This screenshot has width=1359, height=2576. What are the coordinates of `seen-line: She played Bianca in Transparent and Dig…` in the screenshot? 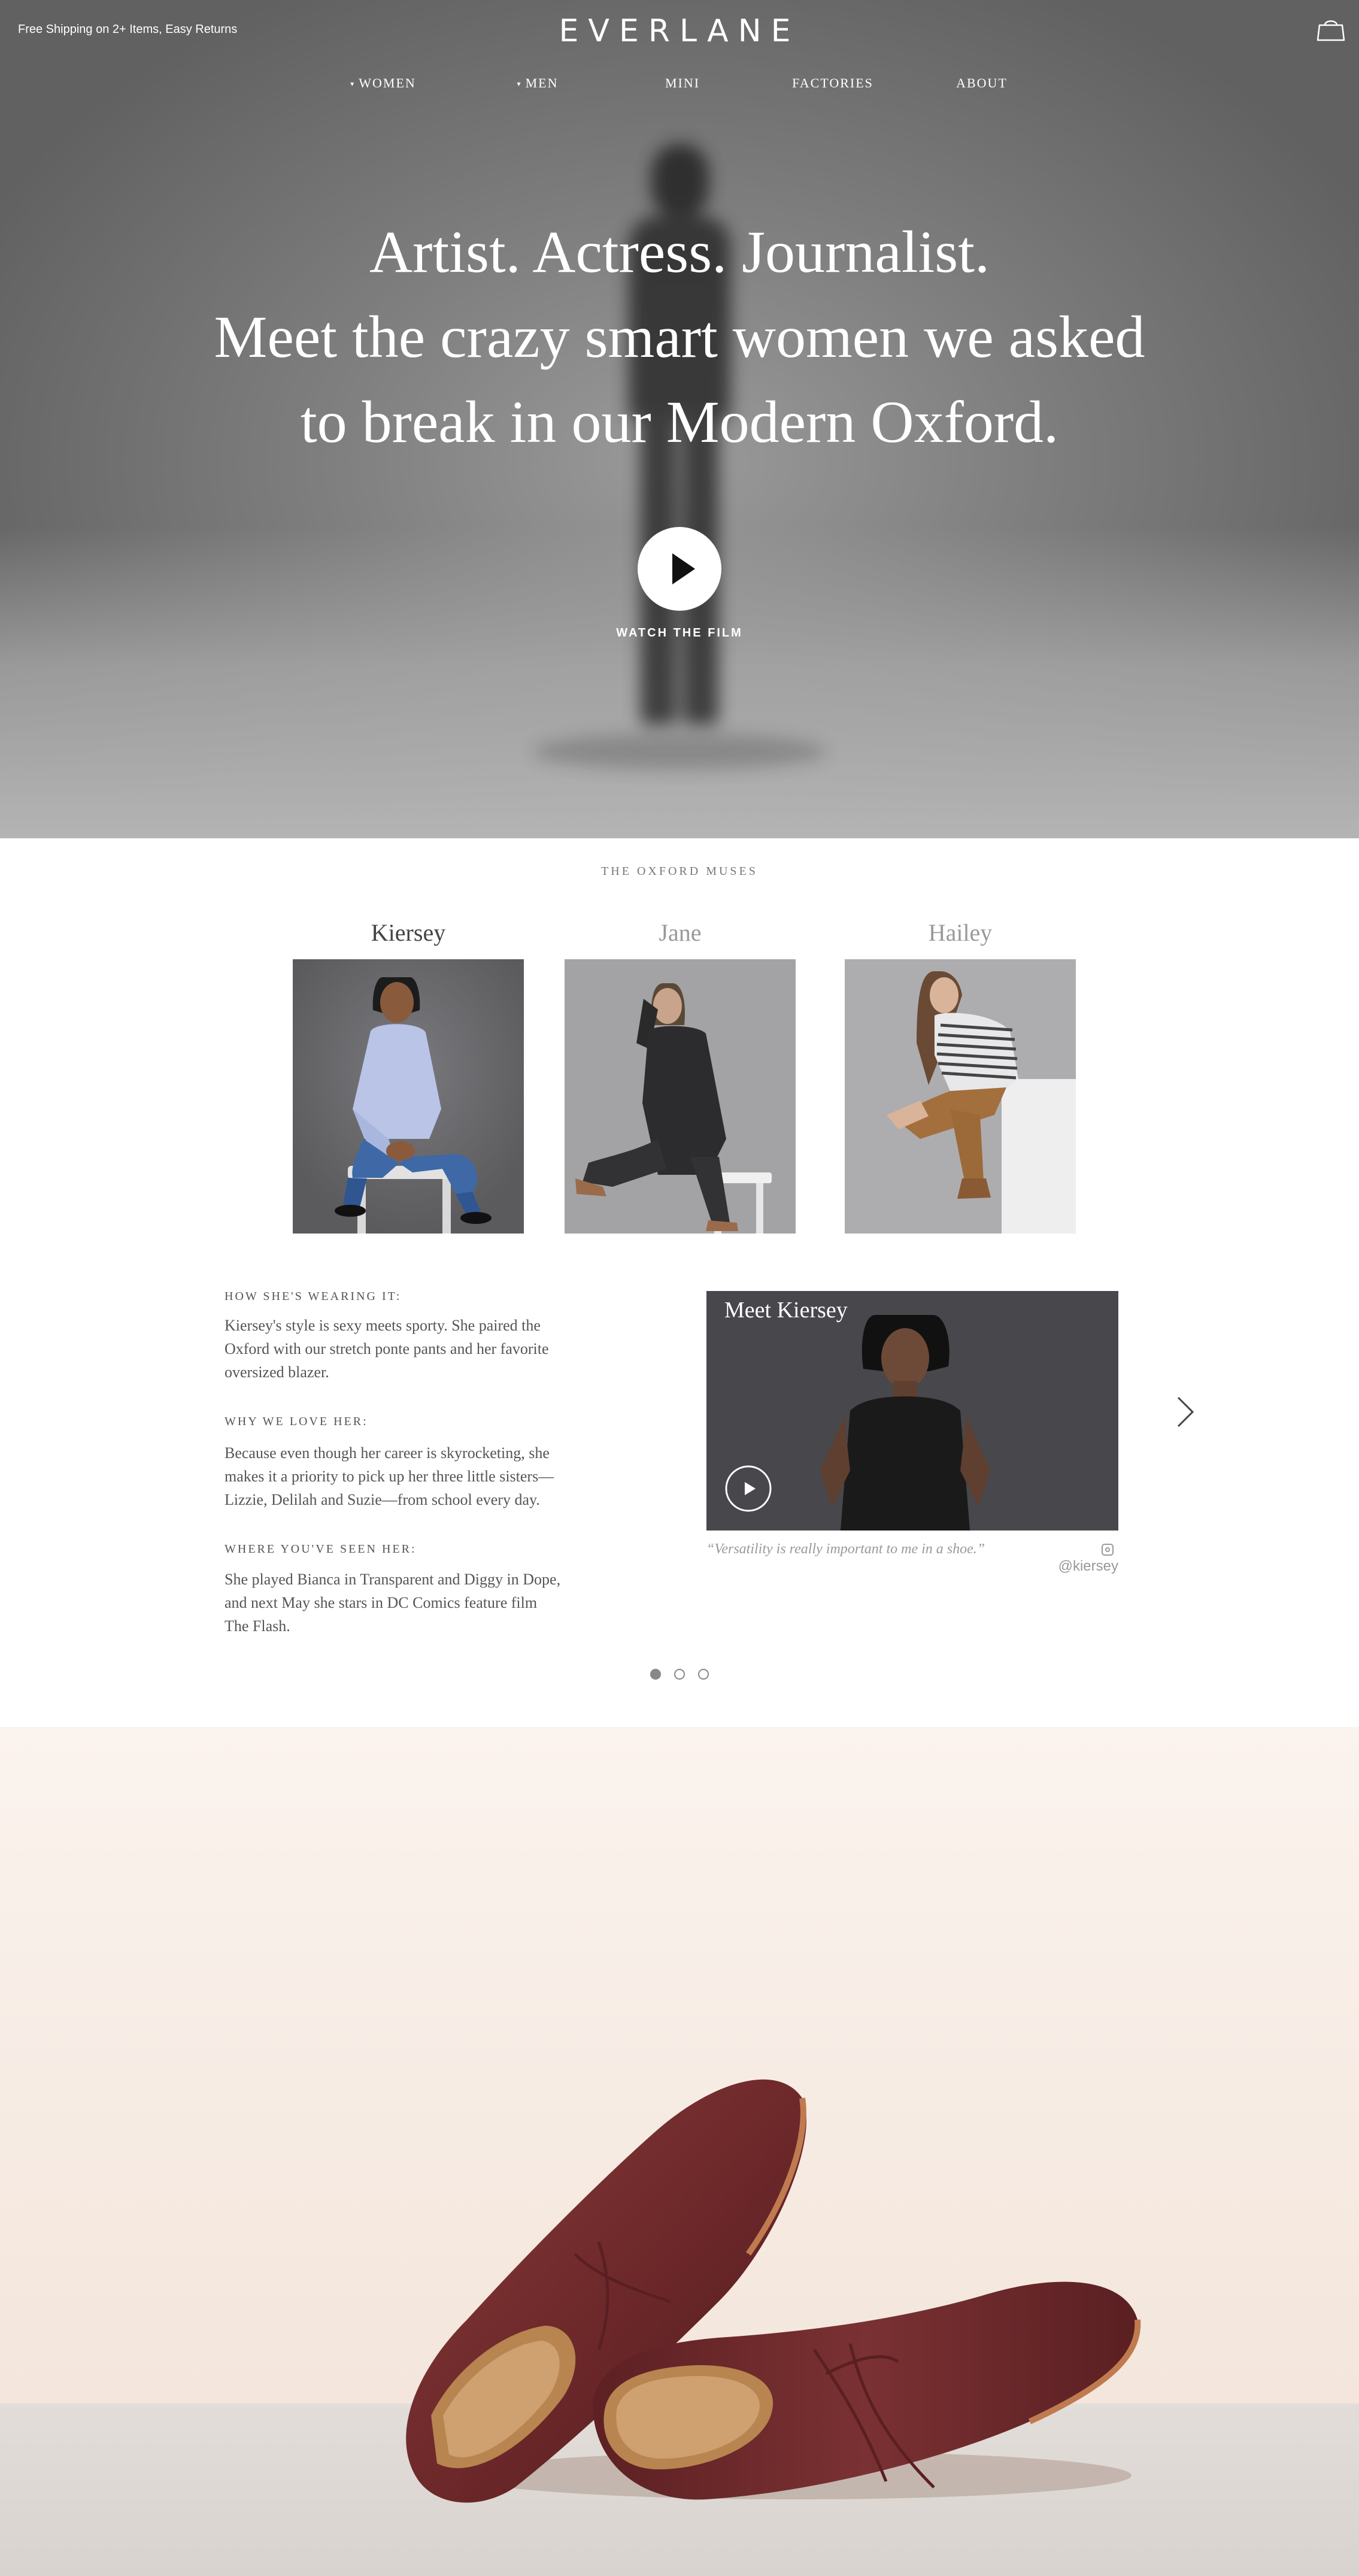 It's located at (393, 1579).